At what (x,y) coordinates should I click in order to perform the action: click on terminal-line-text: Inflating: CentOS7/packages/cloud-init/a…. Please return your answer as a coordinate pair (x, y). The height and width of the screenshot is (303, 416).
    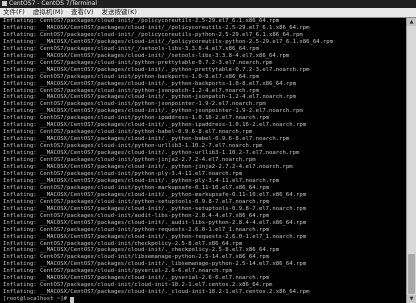
    Looking at the image, I should click on (136, 215).